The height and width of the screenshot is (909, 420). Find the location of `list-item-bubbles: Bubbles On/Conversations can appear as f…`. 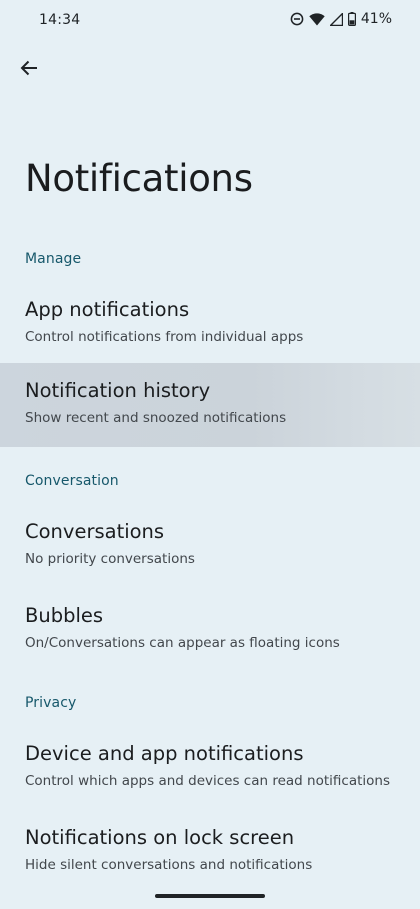

list-item-bubbles: Bubbles On/Conversations can appear as f… is located at coordinates (210, 630).